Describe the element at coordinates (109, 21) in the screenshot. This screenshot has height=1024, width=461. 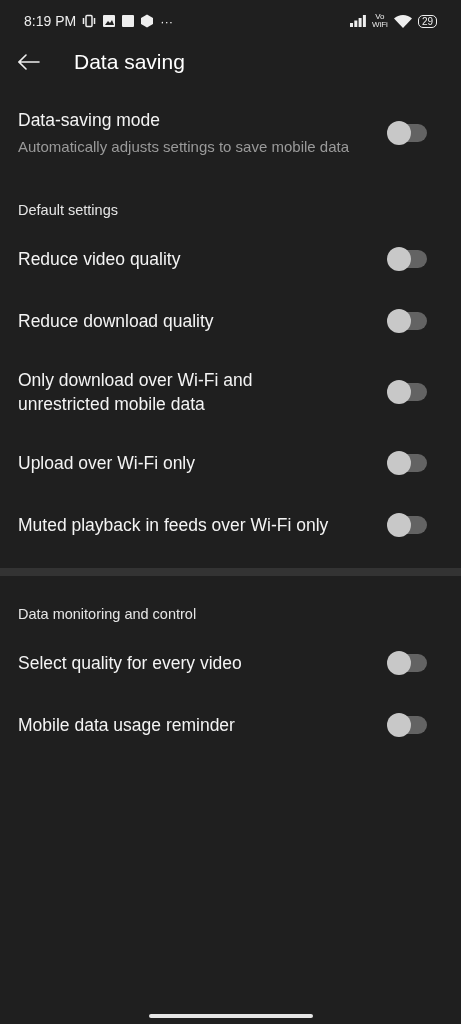
I see `image-icon` at that location.